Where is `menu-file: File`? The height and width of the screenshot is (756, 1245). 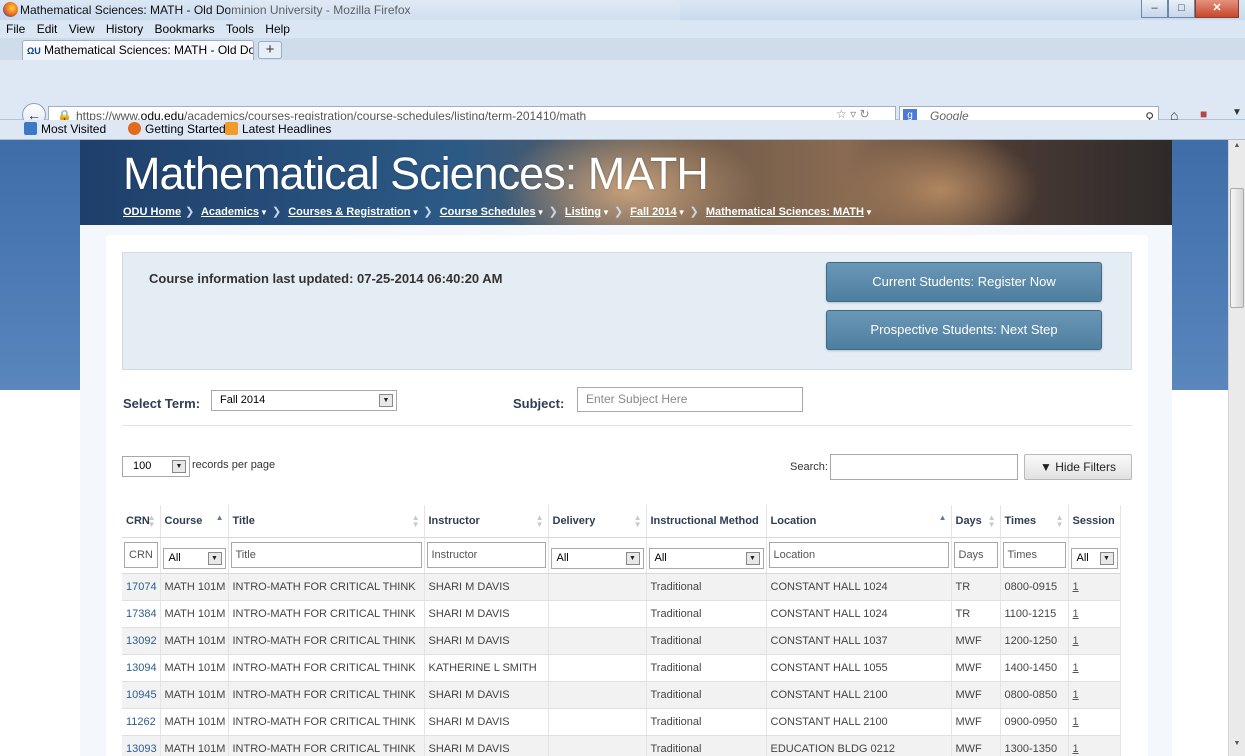 menu-file: File is located at coordinates (15, 29).